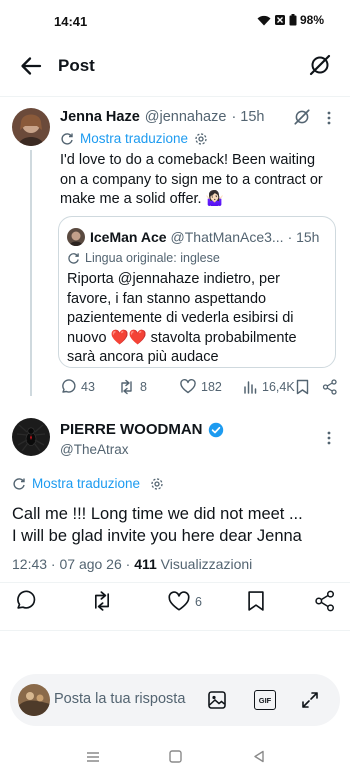 Image resolution: width=350 pixels, height=778 pixels. I want to click on post-timestamp: 12:43 · 07 ago 26 ·, so click(73, 564).